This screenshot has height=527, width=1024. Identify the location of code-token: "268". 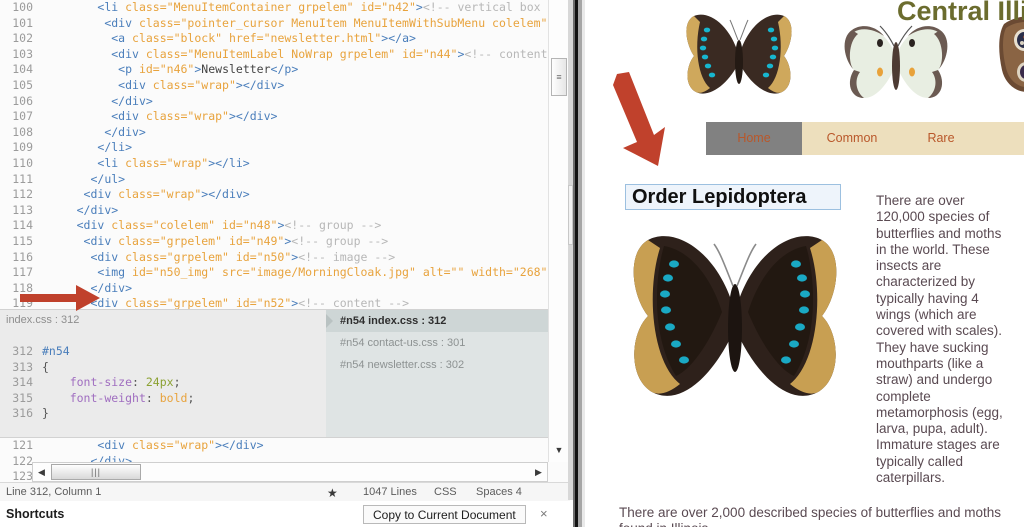
(530, 272).